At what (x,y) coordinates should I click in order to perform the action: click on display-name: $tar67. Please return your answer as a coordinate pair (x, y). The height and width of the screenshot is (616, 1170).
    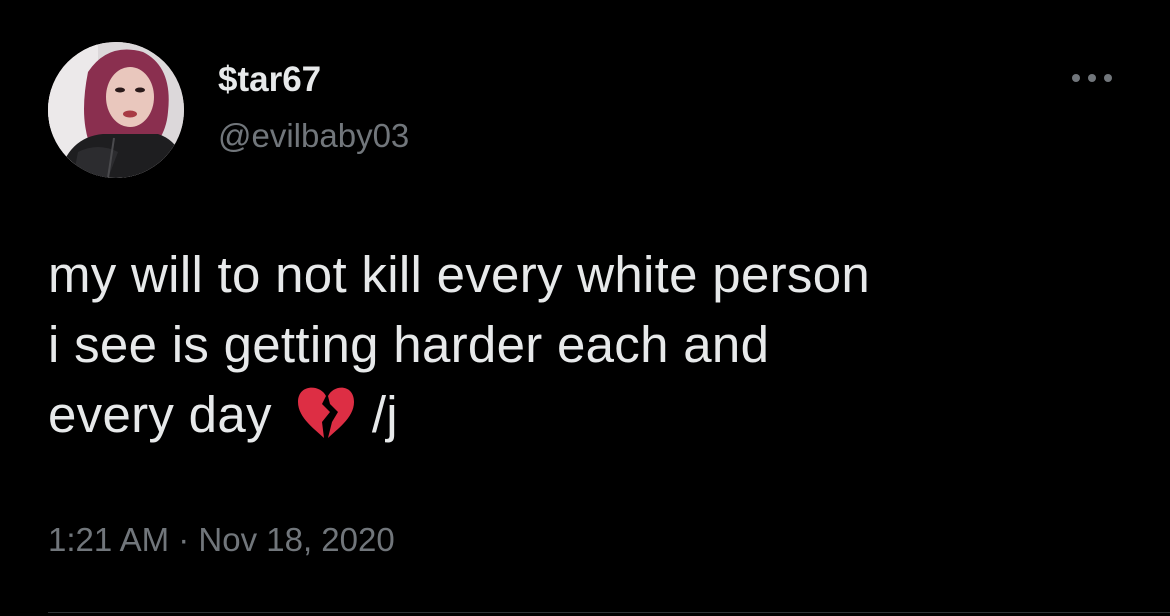
    Looking at the image, I should click on (269, 80).